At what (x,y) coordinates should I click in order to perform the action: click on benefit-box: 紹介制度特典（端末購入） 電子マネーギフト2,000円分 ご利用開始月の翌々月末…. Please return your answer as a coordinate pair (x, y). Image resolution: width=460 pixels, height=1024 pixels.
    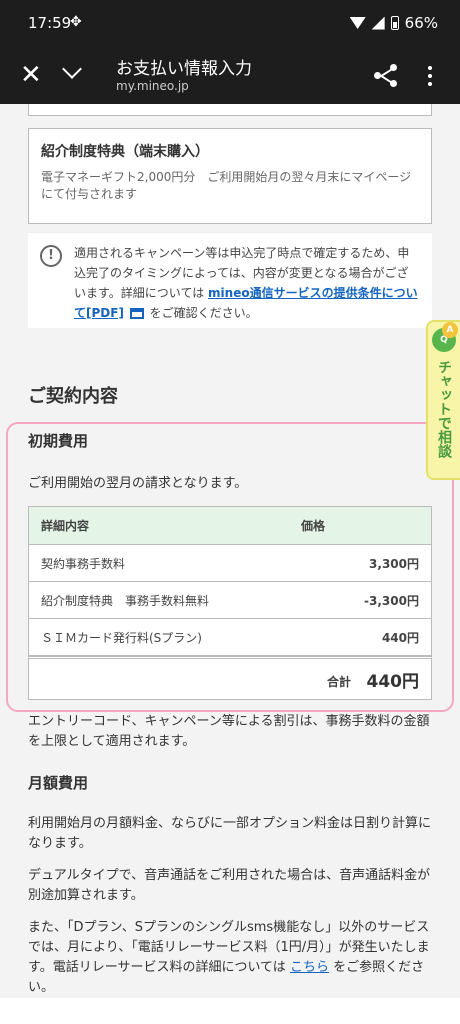
    Looking at the image, I should click on (230, 176).